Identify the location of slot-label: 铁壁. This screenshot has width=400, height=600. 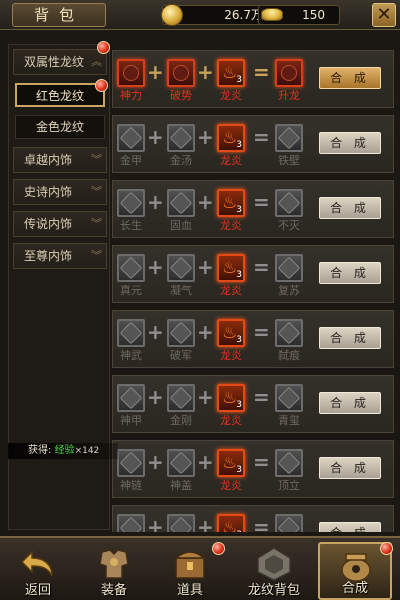
(289, 160).